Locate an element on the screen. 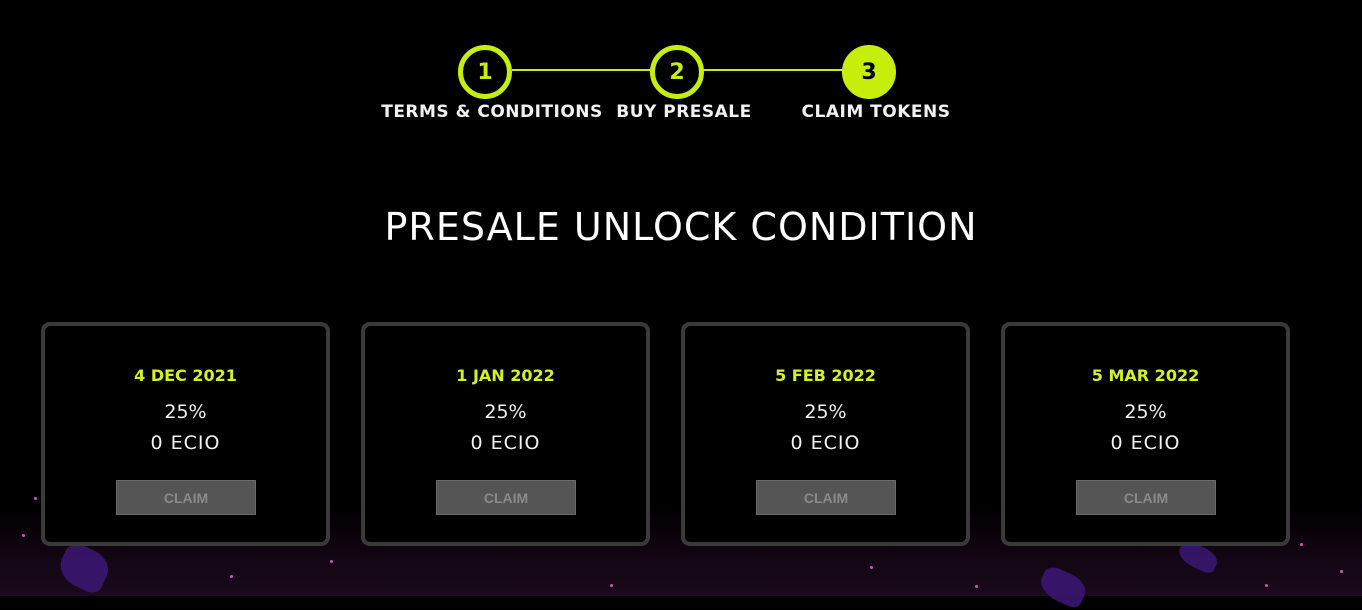 The height and width of the screenshot is (610, 1362). unlock-card: 5 MAR 2022 25% 0 ECIO CLAIM is located at coordinates (1145, 434).